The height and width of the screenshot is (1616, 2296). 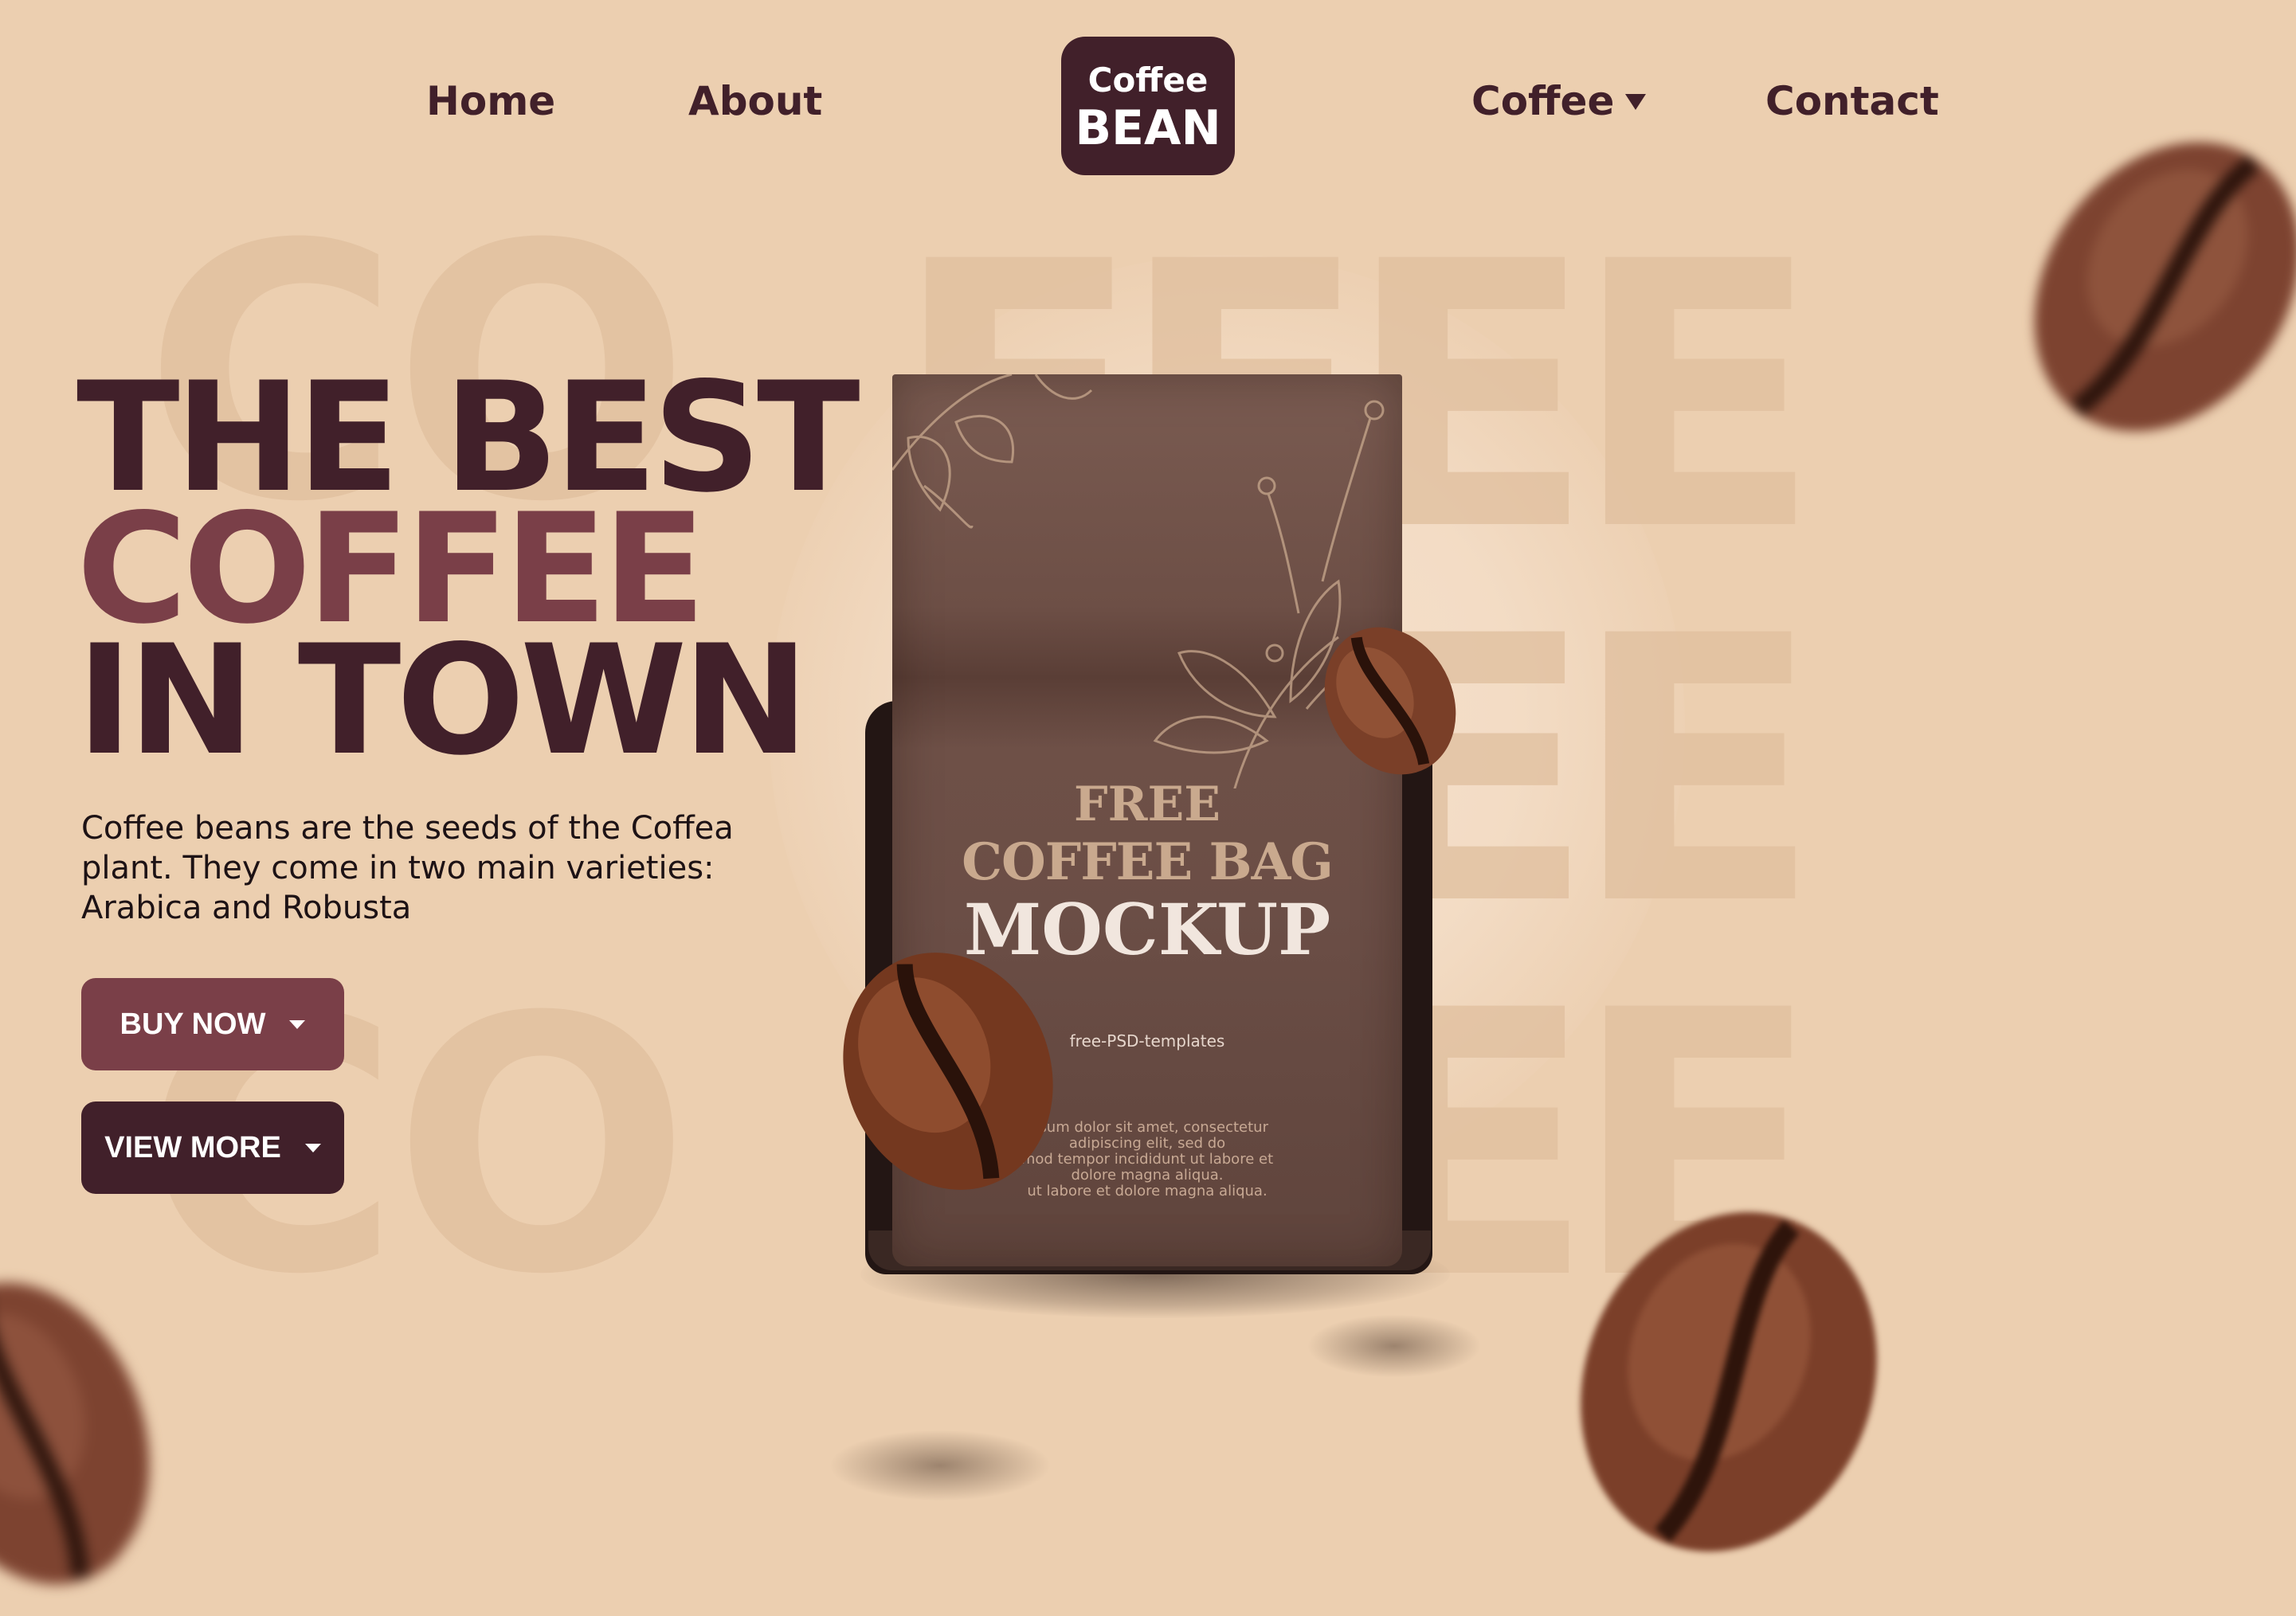 What do you see at coordinates (941, 1465) in the screenshot?
I see `bean-shadow-left` at bounding box center [941, 1465].